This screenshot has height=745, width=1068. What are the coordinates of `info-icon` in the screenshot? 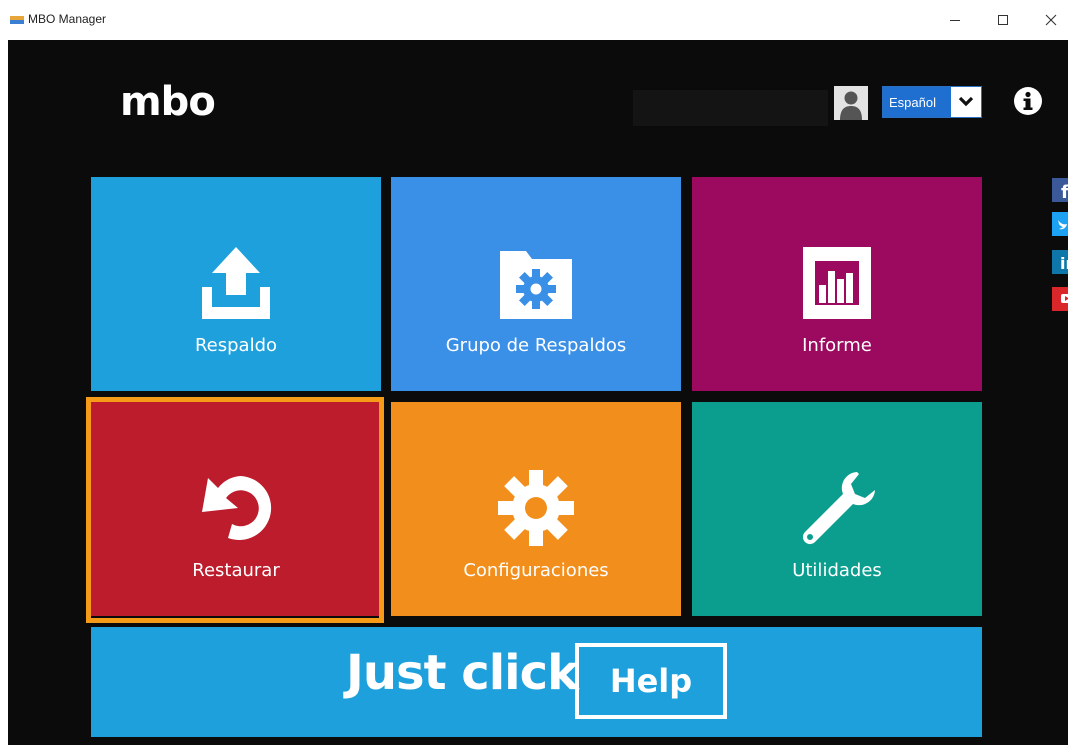 It's located at (1028, 101).